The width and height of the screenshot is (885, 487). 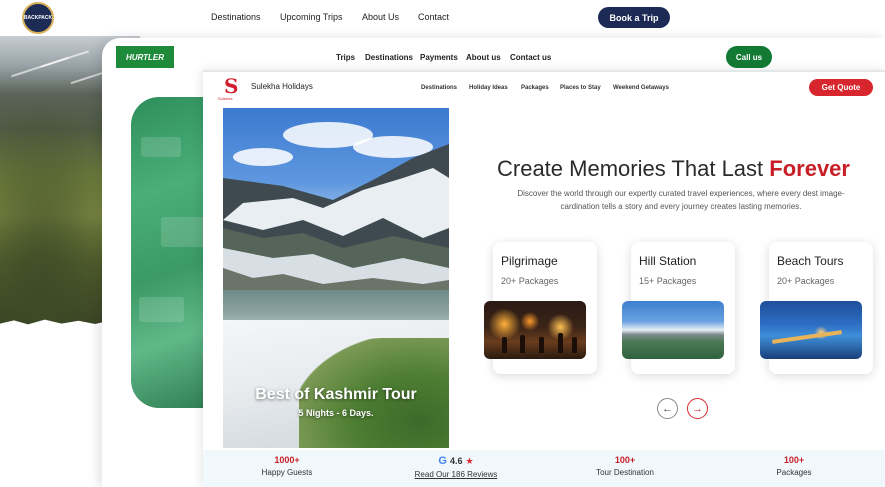 What do you see at coordinates (625, 472) in the screenshot?
I see `stat-label: Tour Destination` at bounding box center [625, 472].